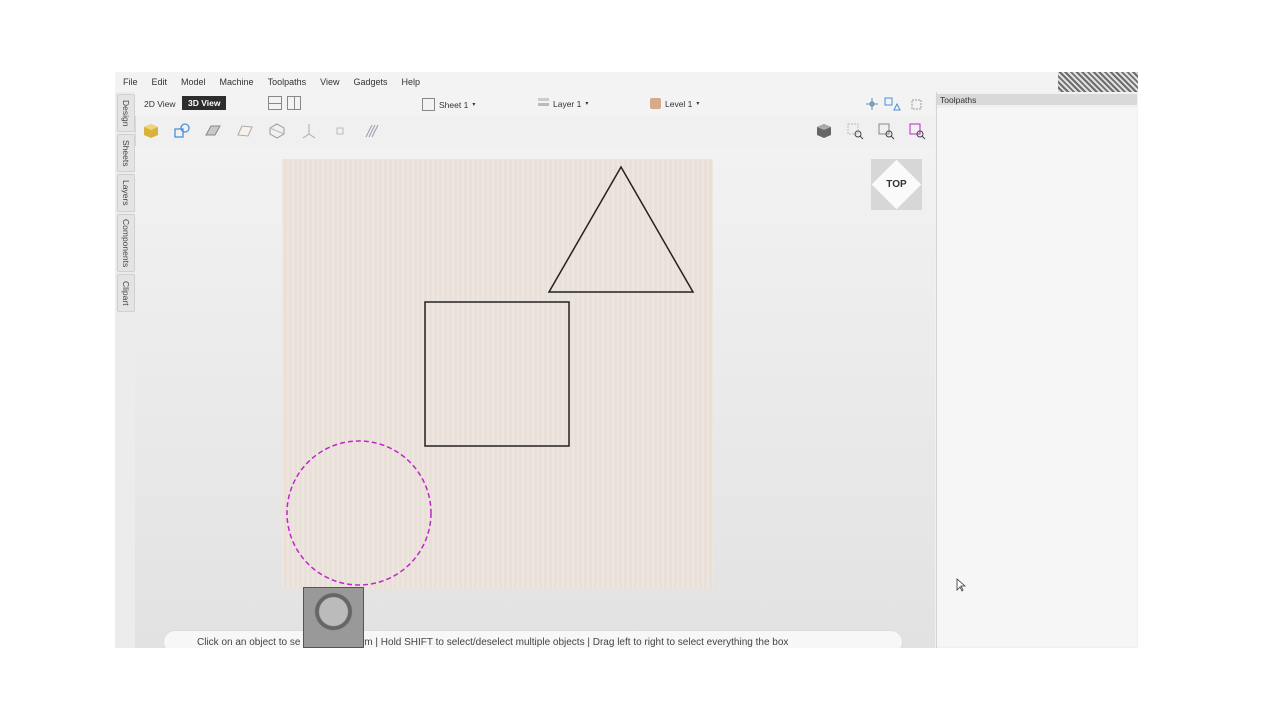 This screenshot has height=720, width=1280. What do you see at coordinates (309, 131) in the screenshot?
I see `axis-icon` at bounding box center [309, 131].